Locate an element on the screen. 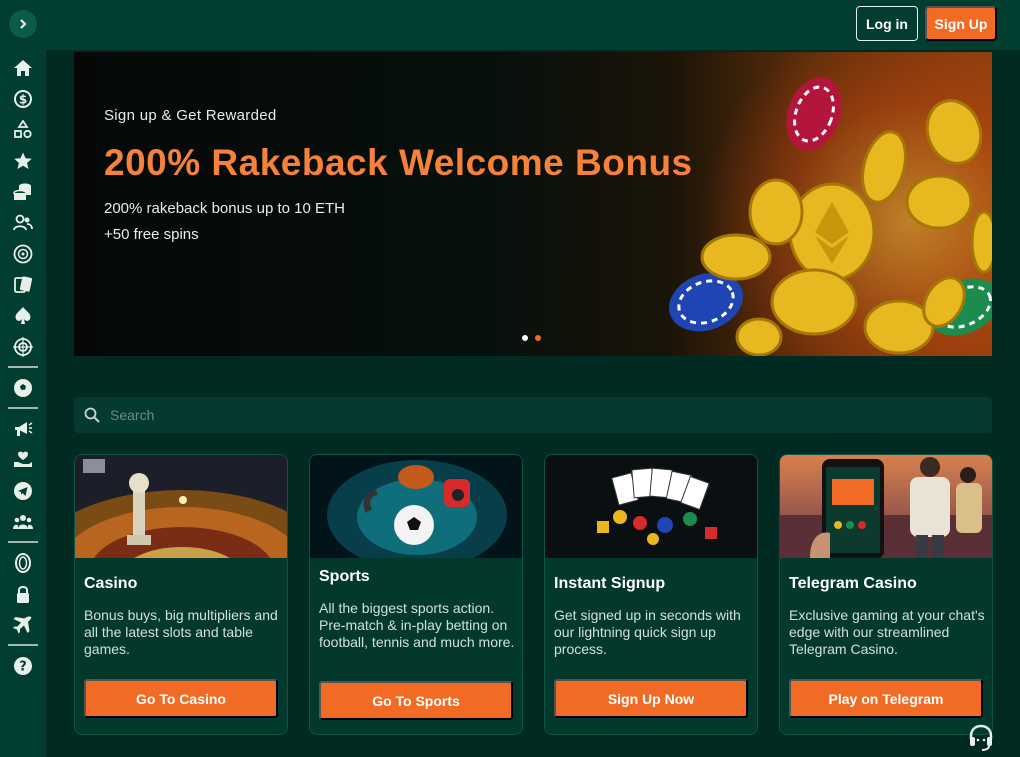 The height and width of the screenshot is (757, 1020). sidebar-item-community is located at coordinates (23, 521).